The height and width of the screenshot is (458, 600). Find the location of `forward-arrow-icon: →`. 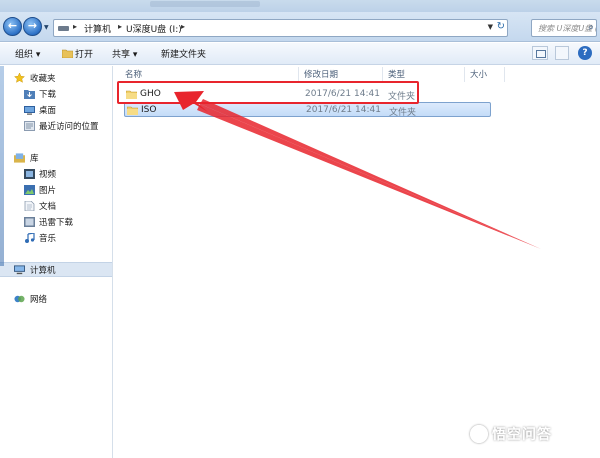

forward-arrow-icon: → is located at coordinates (32, 26).